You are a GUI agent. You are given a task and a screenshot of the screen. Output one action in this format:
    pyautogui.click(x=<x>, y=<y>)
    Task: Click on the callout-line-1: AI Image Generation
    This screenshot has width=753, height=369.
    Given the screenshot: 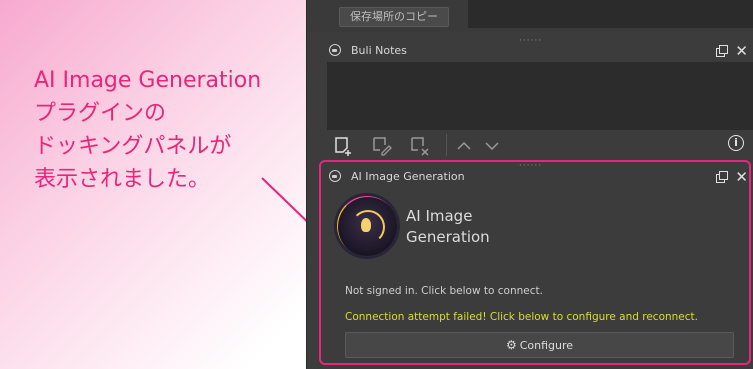 What is the action you would take?
    pyautogui.click(x=148, y=80)
    